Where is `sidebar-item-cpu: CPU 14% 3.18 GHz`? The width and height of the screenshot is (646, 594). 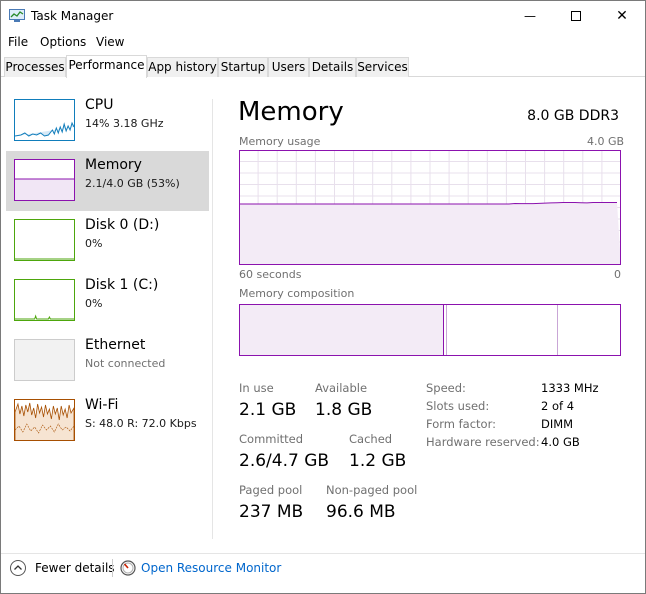
sidebar-item-cpu: CPU 14% 3.18 GHz is located at coordinates (107, 121).